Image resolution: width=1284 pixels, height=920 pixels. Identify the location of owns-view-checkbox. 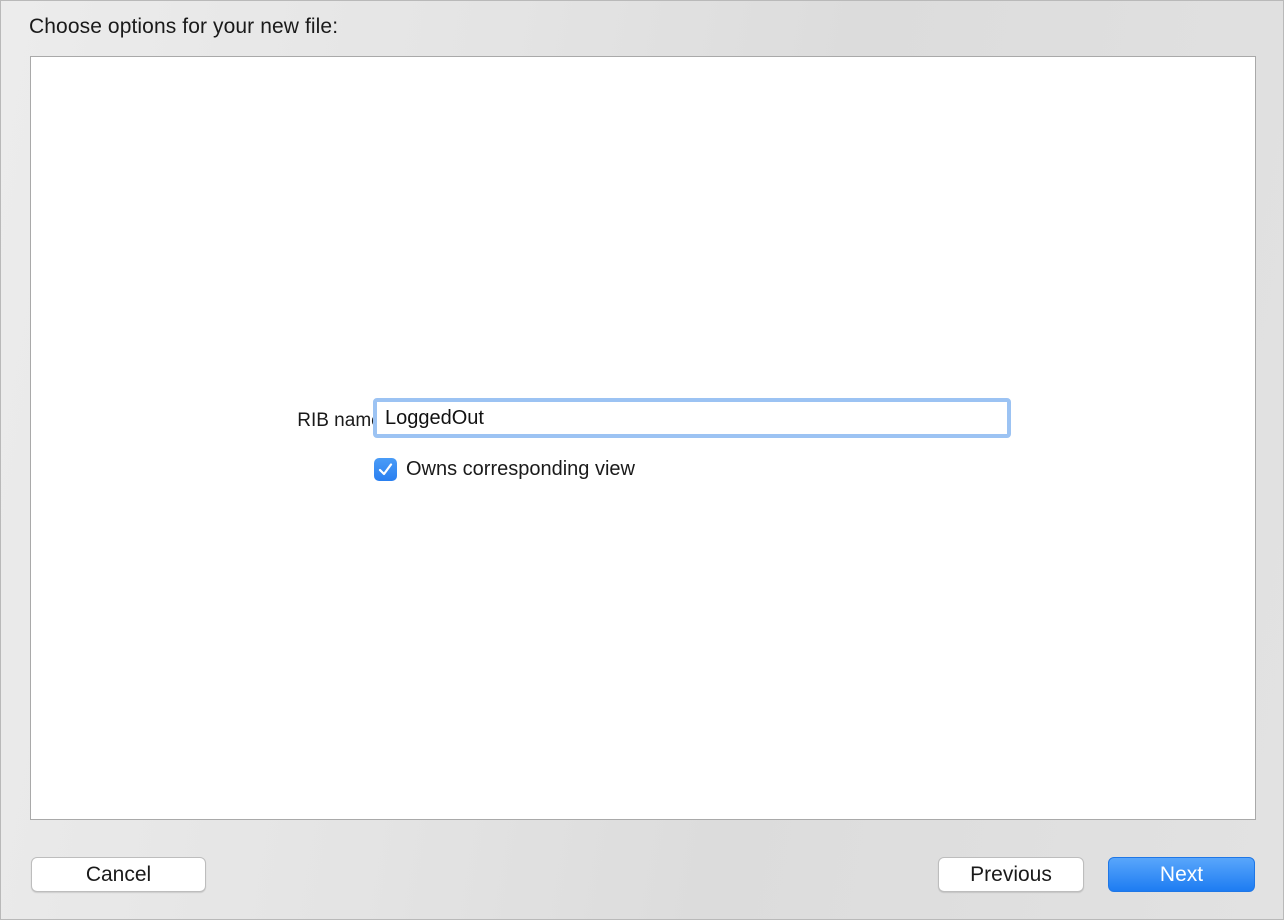
(385, 469).